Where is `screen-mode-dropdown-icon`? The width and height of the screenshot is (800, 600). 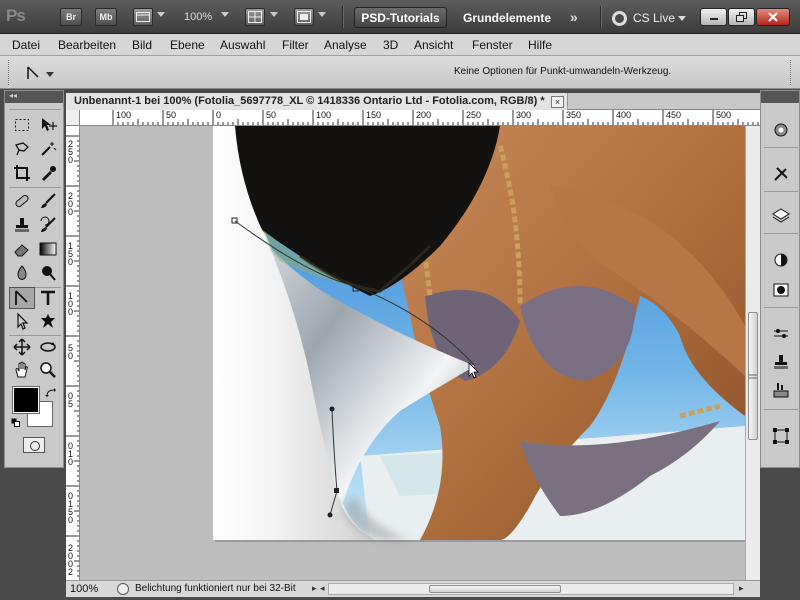
screen-mode-dropdown-icon is located at coordinates (322, 14).